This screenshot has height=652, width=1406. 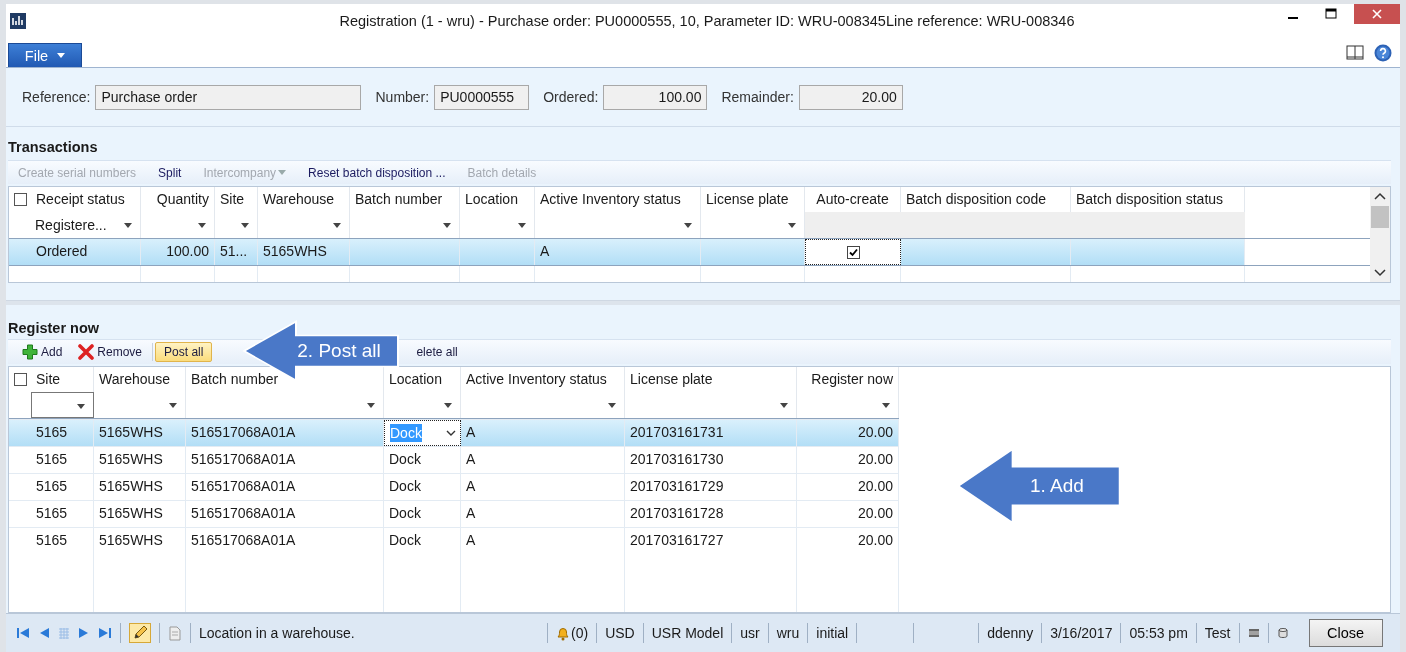 What do you see at coordinates (563, 633) in the screenshot?
I see `bell-icon` at bounding box center [563, 633].